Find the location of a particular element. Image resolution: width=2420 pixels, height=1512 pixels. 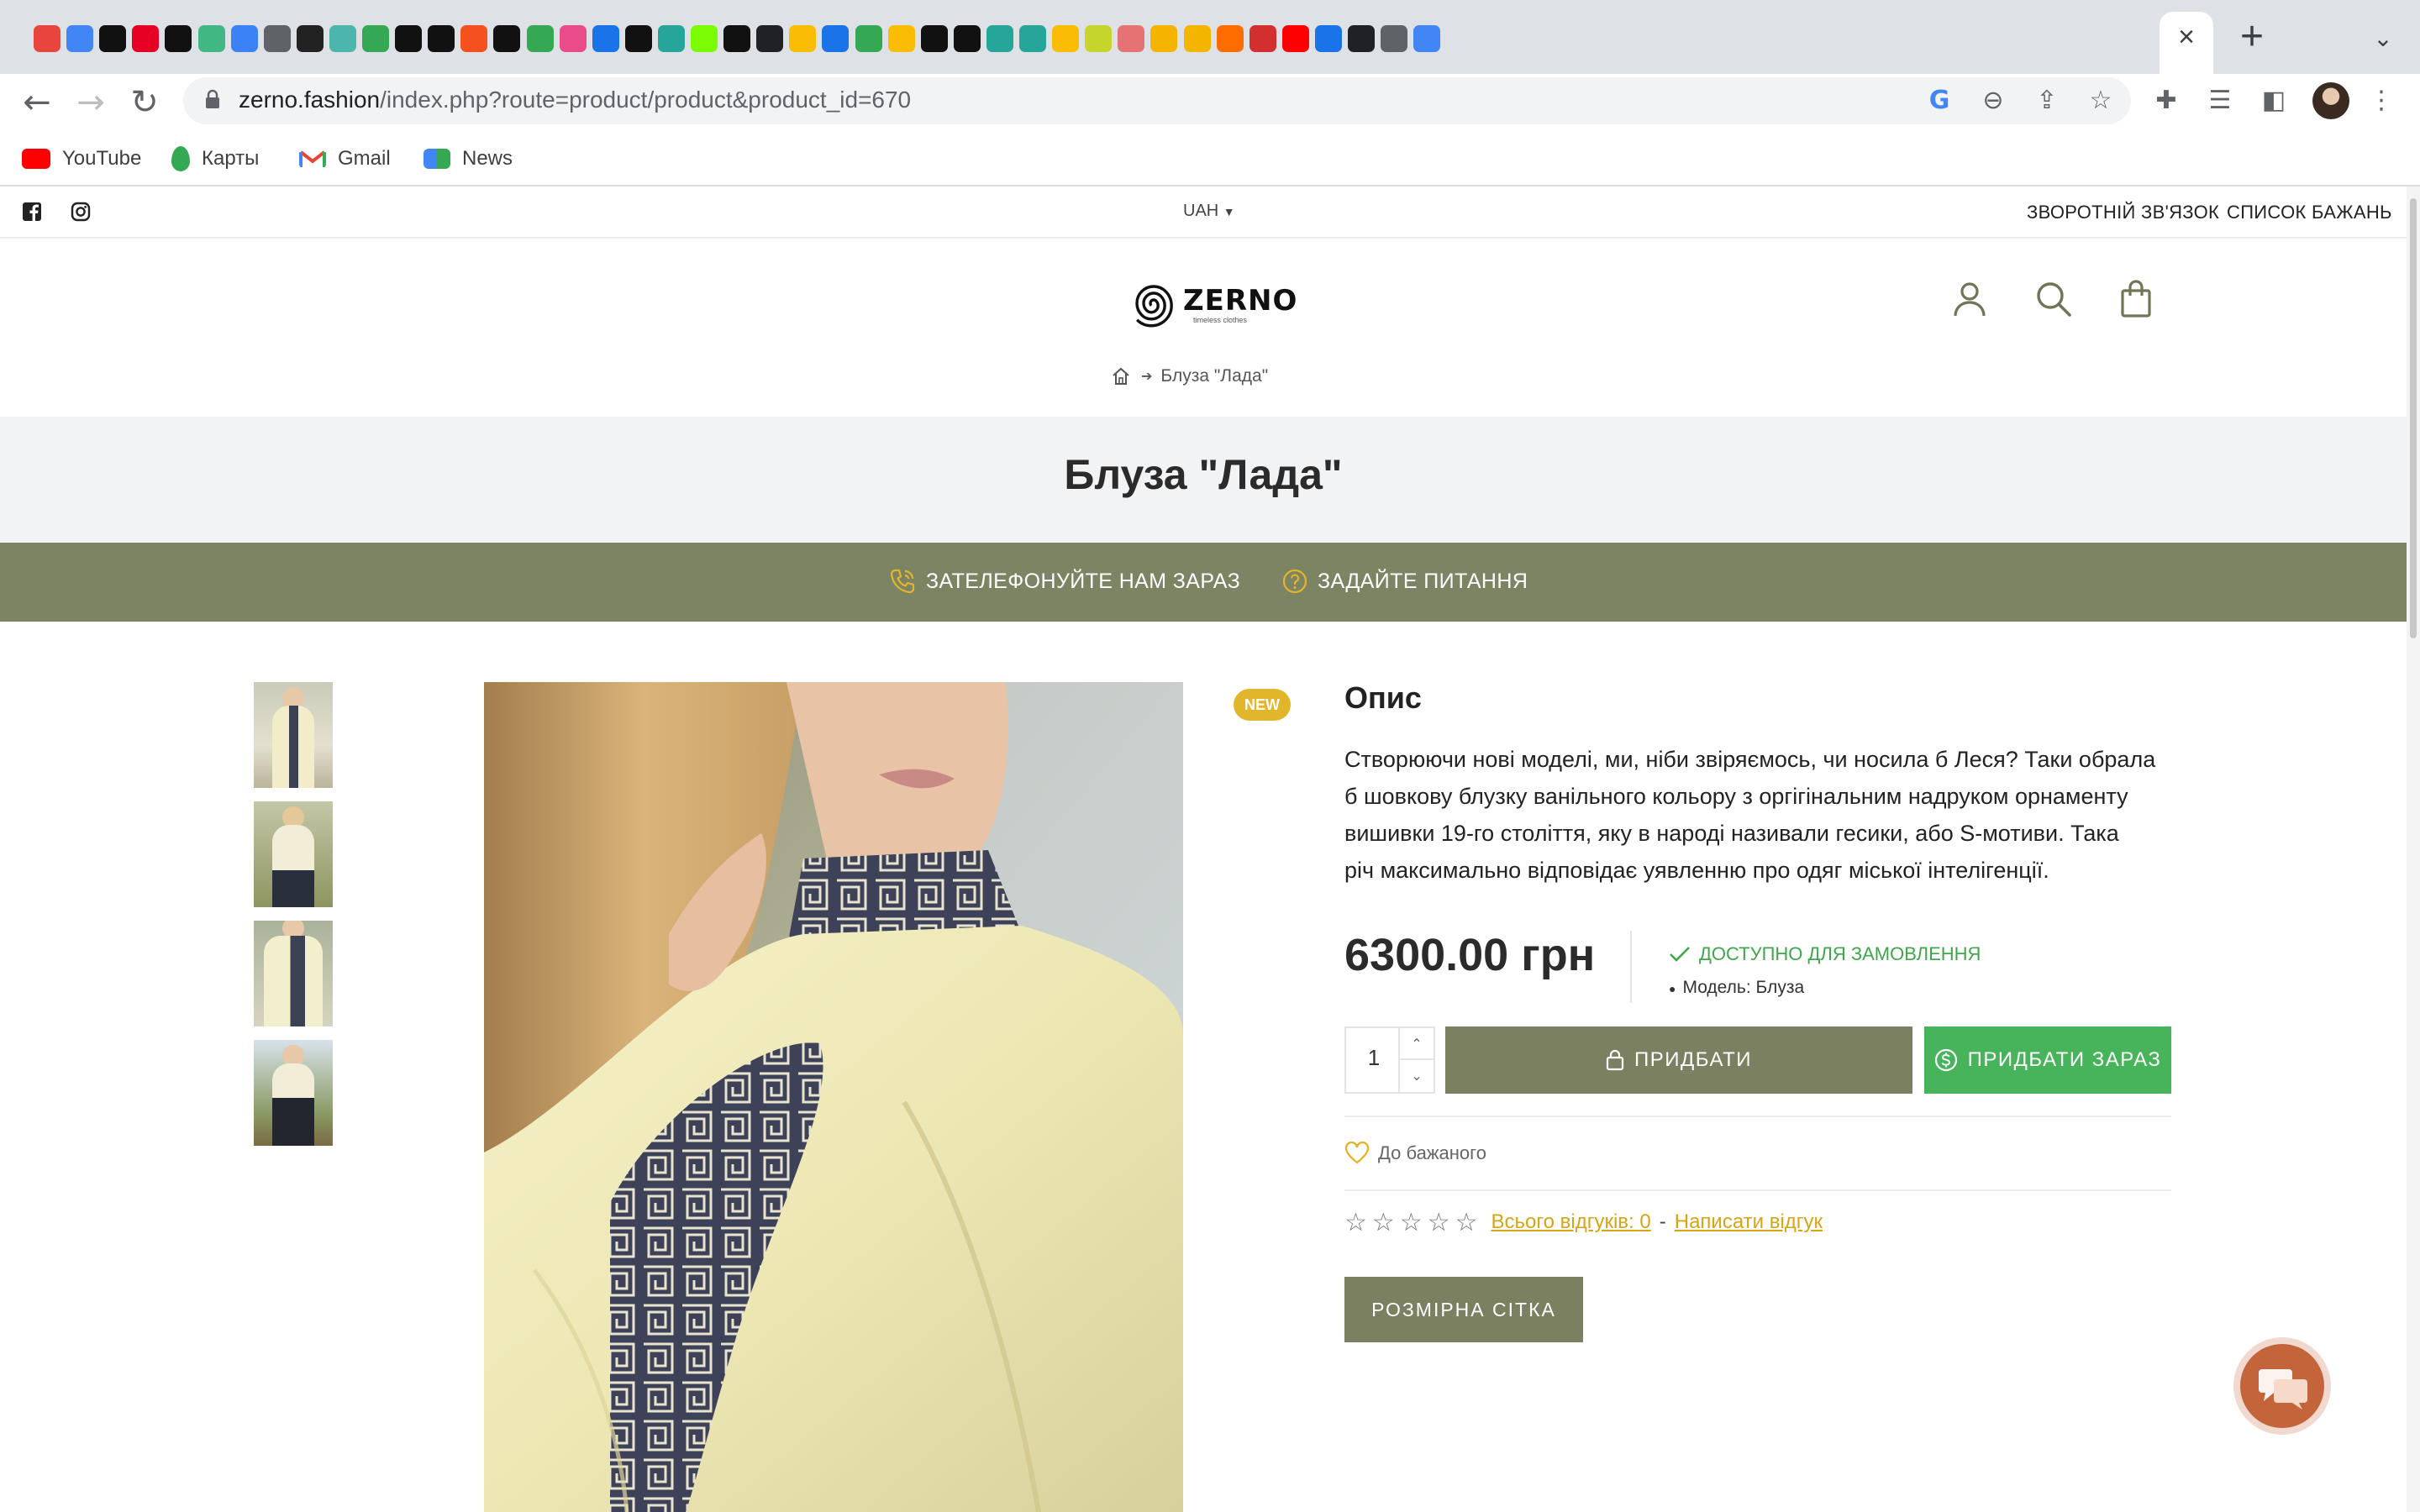

back-arrow-icon: ← is located at coordinates (36, 102).